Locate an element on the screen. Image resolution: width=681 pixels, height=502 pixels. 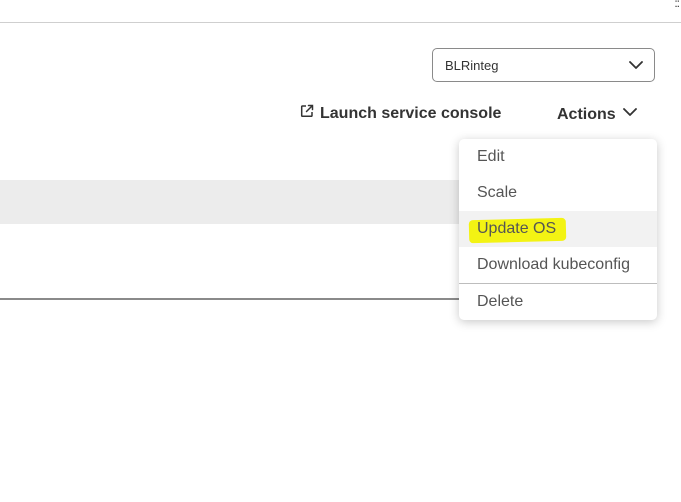
menu-item-update-os: Update OS is located at coordinates (558, 229).